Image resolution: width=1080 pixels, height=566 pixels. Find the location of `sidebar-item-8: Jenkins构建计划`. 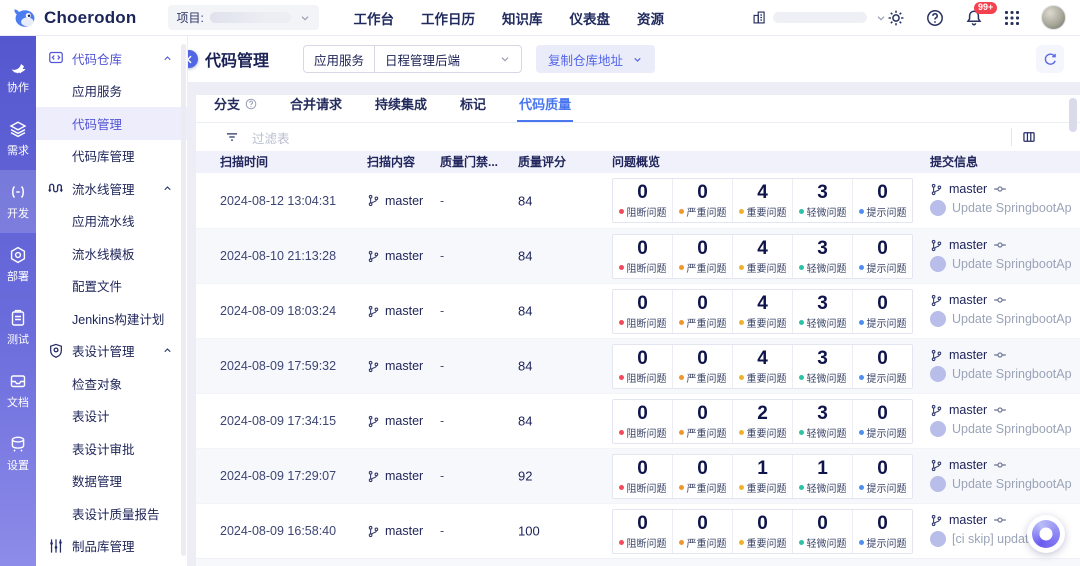

sidebar-item-8: Jenkins构建计划 is located at coordinates (111, 318).